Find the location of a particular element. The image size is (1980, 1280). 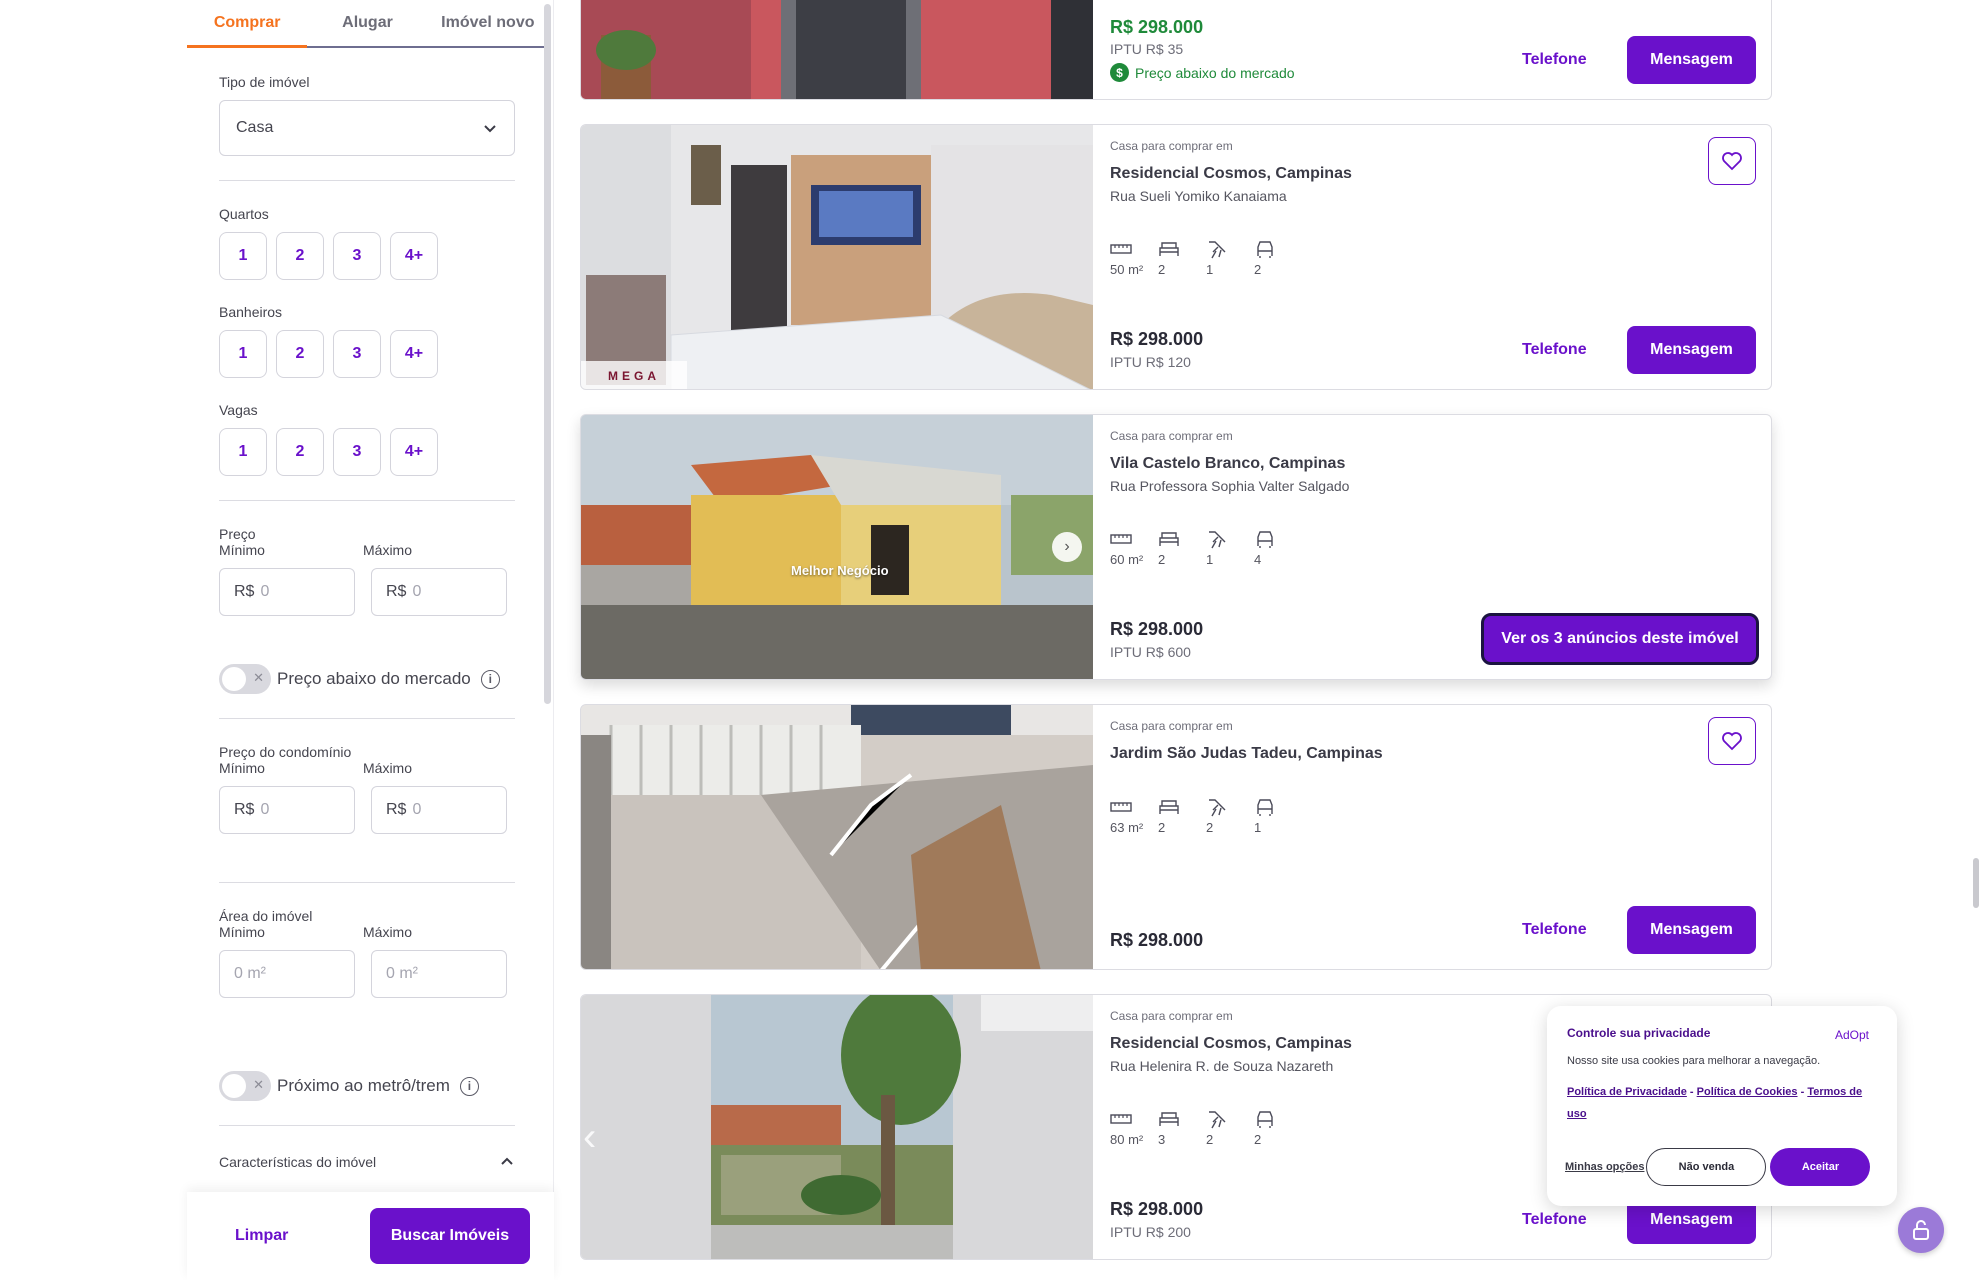

parking-option-4plus: 4+ is located at coordinates (414, 452).